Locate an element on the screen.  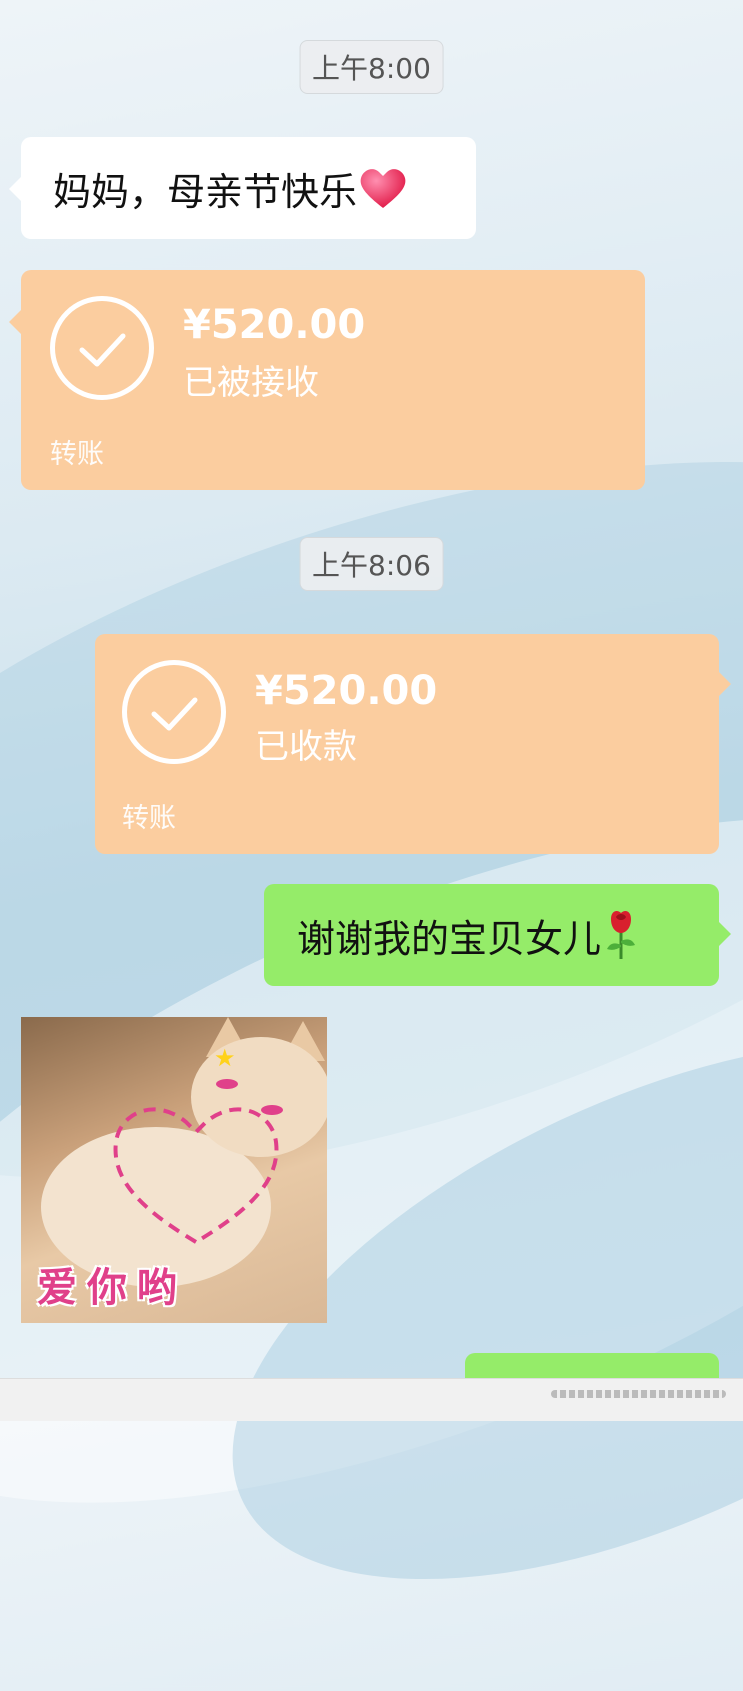
received-message-bubble: 妈妈，母亲节快乐 is located at coordinates (242, 188).